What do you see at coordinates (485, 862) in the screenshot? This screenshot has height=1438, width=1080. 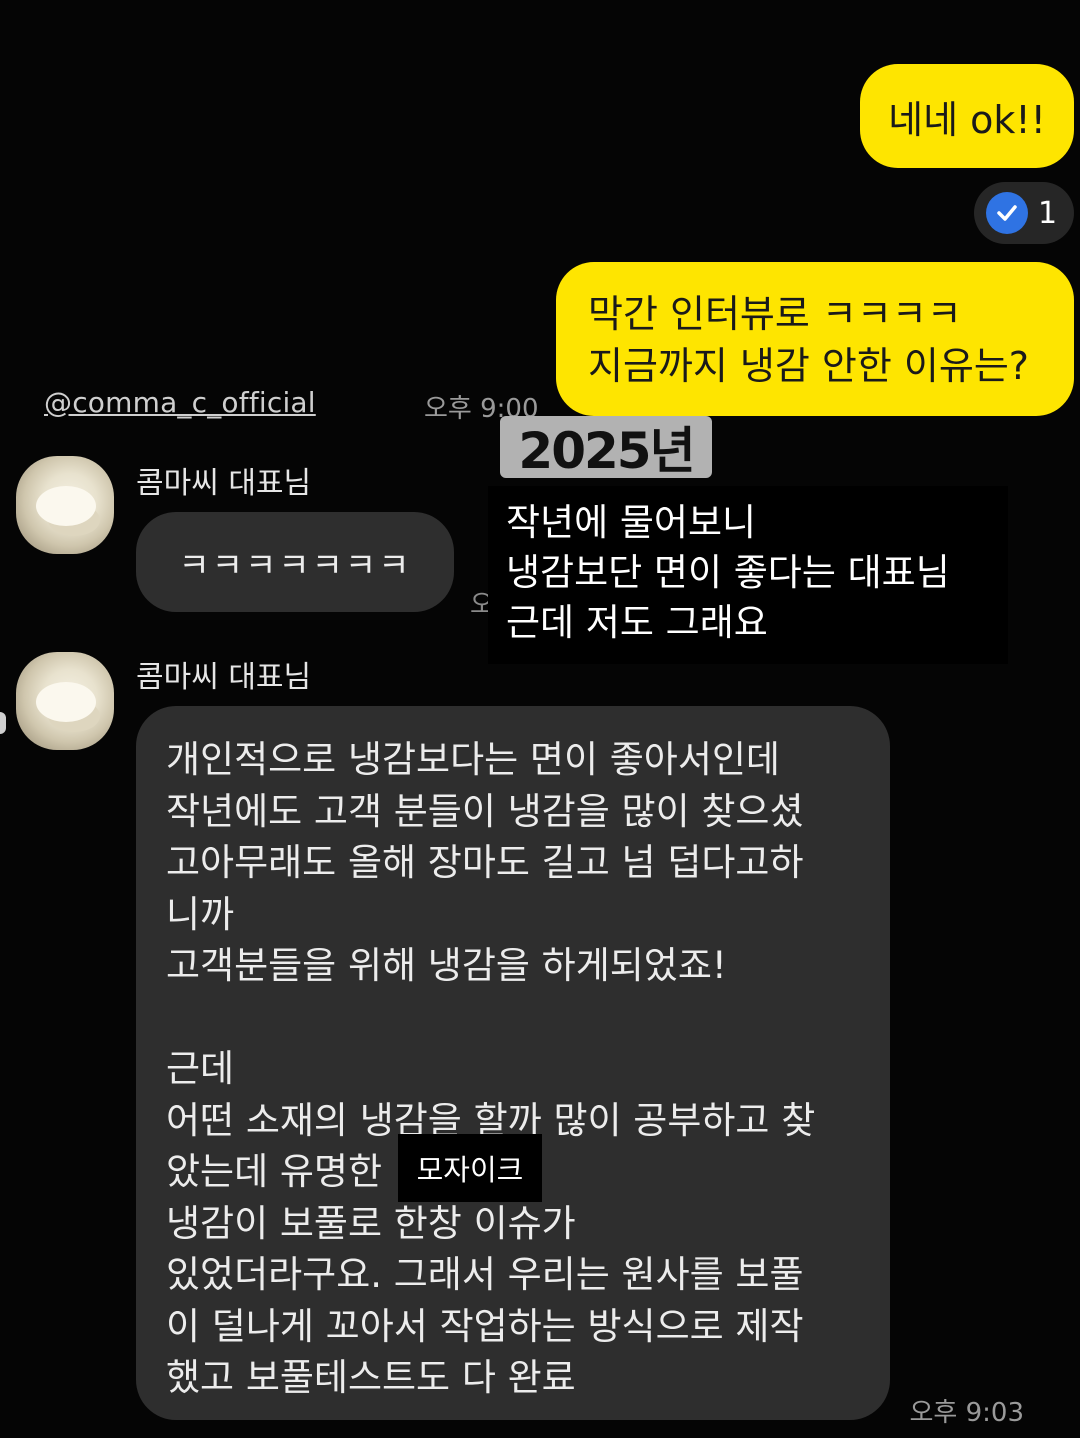 I see `message-line: 고아무래도 올해 장마도 길고 넘 덥다고하` at bounding box center [485, 862].